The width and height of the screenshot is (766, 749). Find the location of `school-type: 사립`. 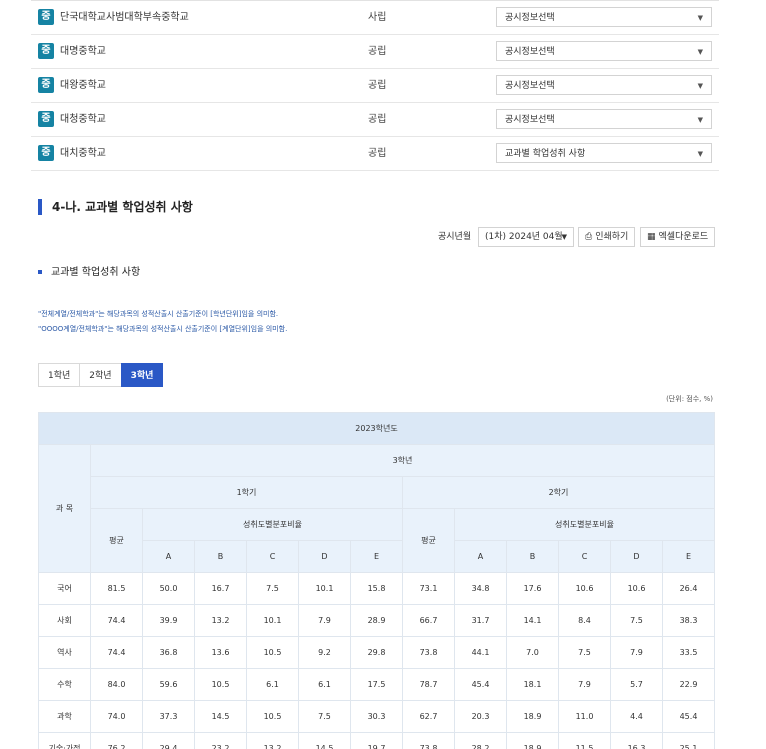

school-type: 사립 is located at coordinates (377, 17).